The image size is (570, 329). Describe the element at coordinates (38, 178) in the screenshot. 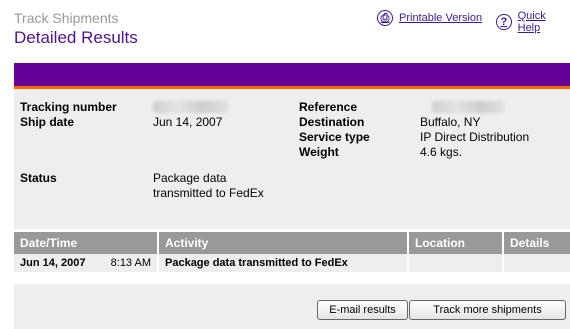

I see `status-label: Status` at that location.